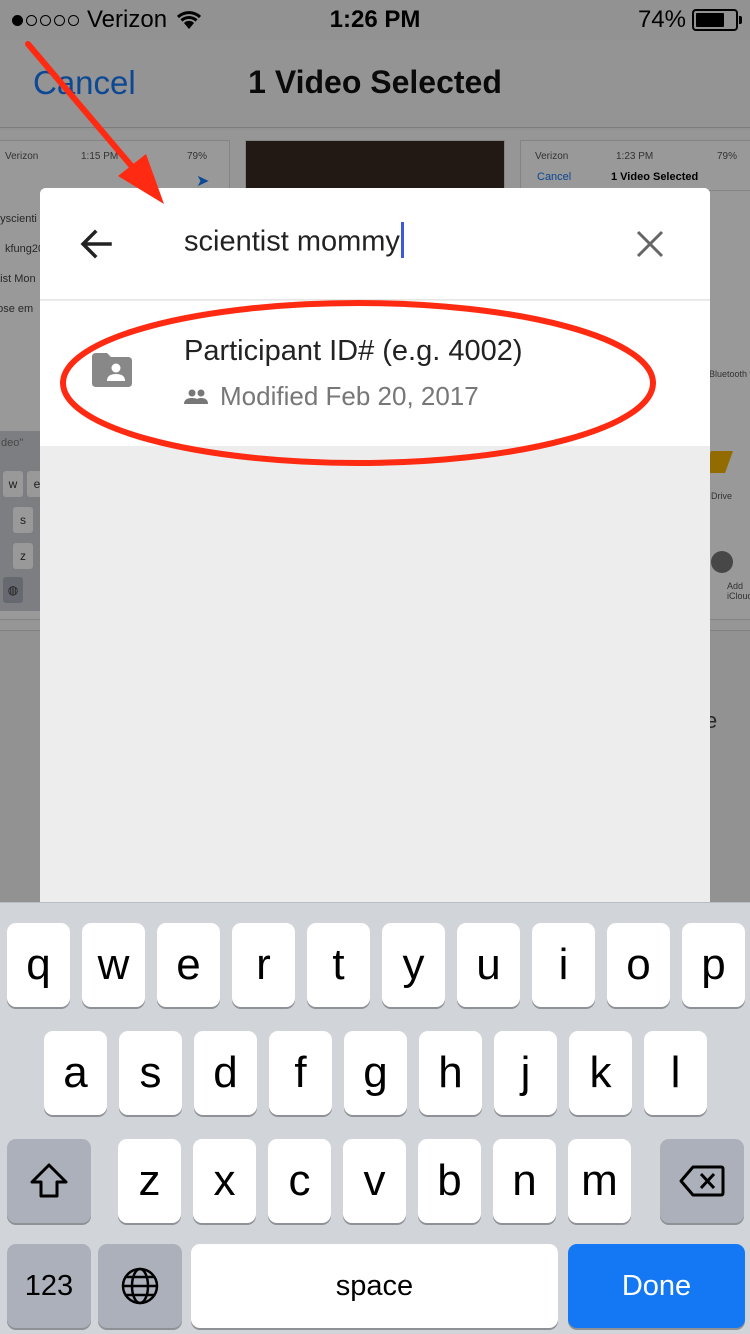  Describe the element at coordinates (375, 1073) in the screenshot. I see `key-g: g` at that location.